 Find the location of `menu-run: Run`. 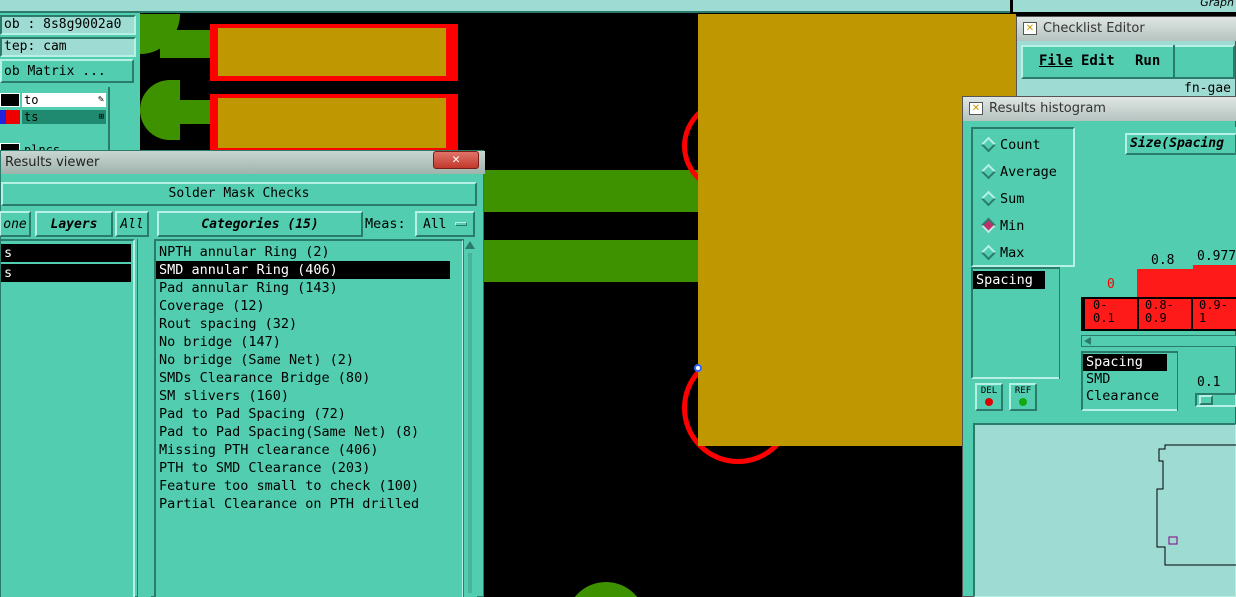

menu-run: Run is located at coordinates (1147, 61).